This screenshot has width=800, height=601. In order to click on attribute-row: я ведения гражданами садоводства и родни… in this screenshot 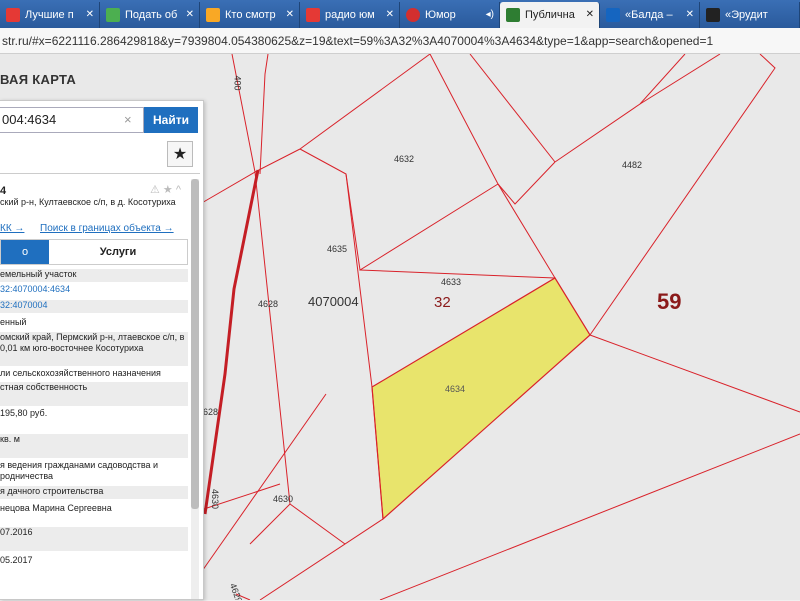, I will do `click(79, 470)`.